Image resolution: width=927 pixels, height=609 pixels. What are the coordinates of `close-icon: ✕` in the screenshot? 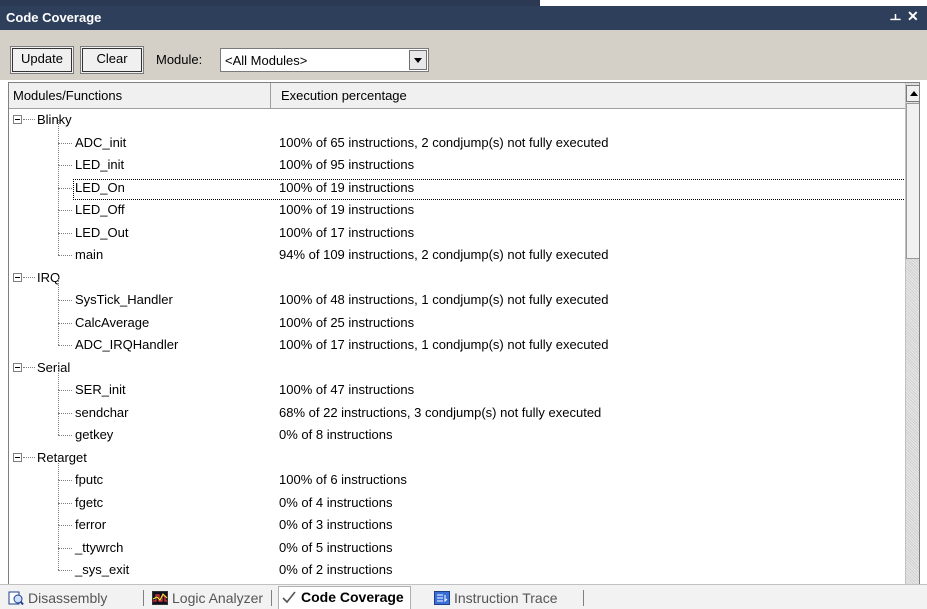 It's located at (913, 16).